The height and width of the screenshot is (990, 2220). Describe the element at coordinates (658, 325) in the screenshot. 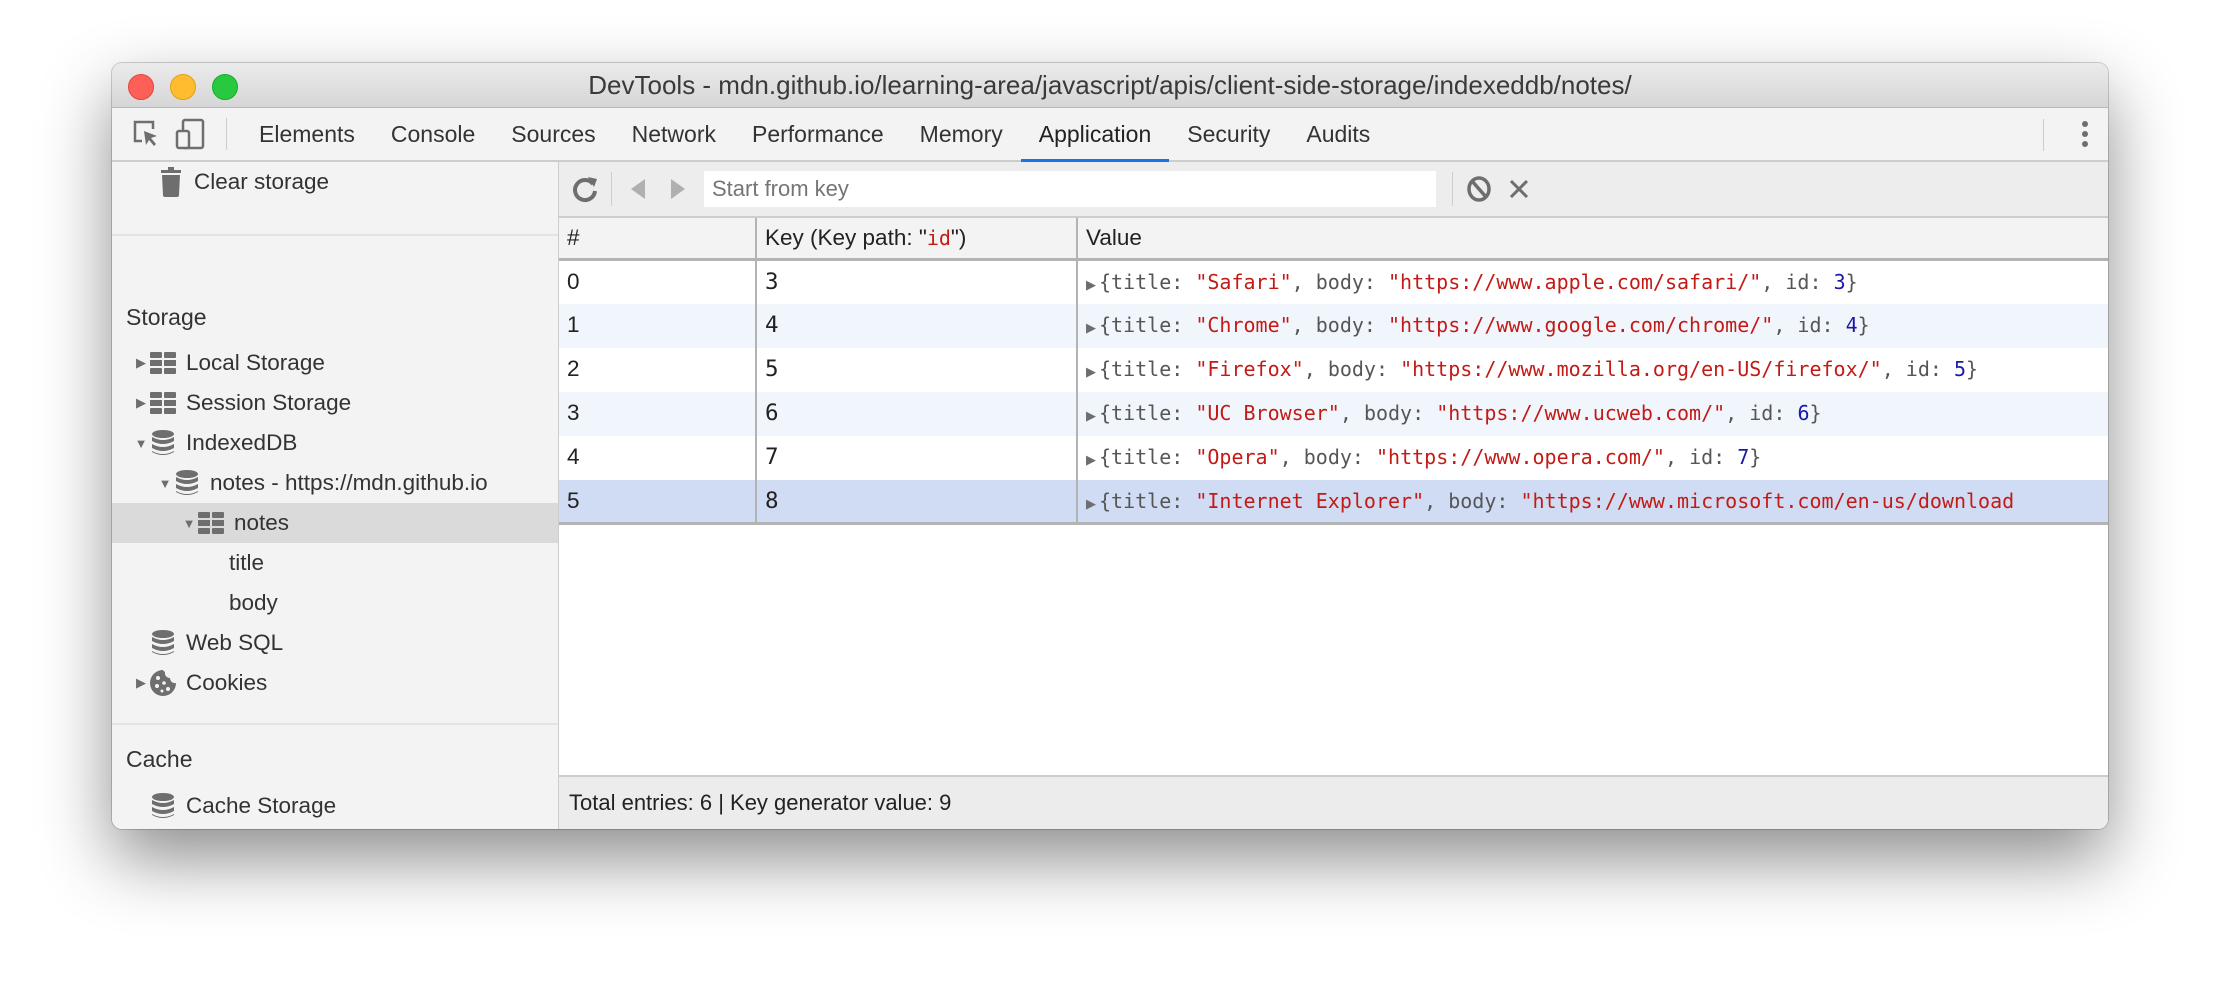

I see `cell-index: 1` at that location.